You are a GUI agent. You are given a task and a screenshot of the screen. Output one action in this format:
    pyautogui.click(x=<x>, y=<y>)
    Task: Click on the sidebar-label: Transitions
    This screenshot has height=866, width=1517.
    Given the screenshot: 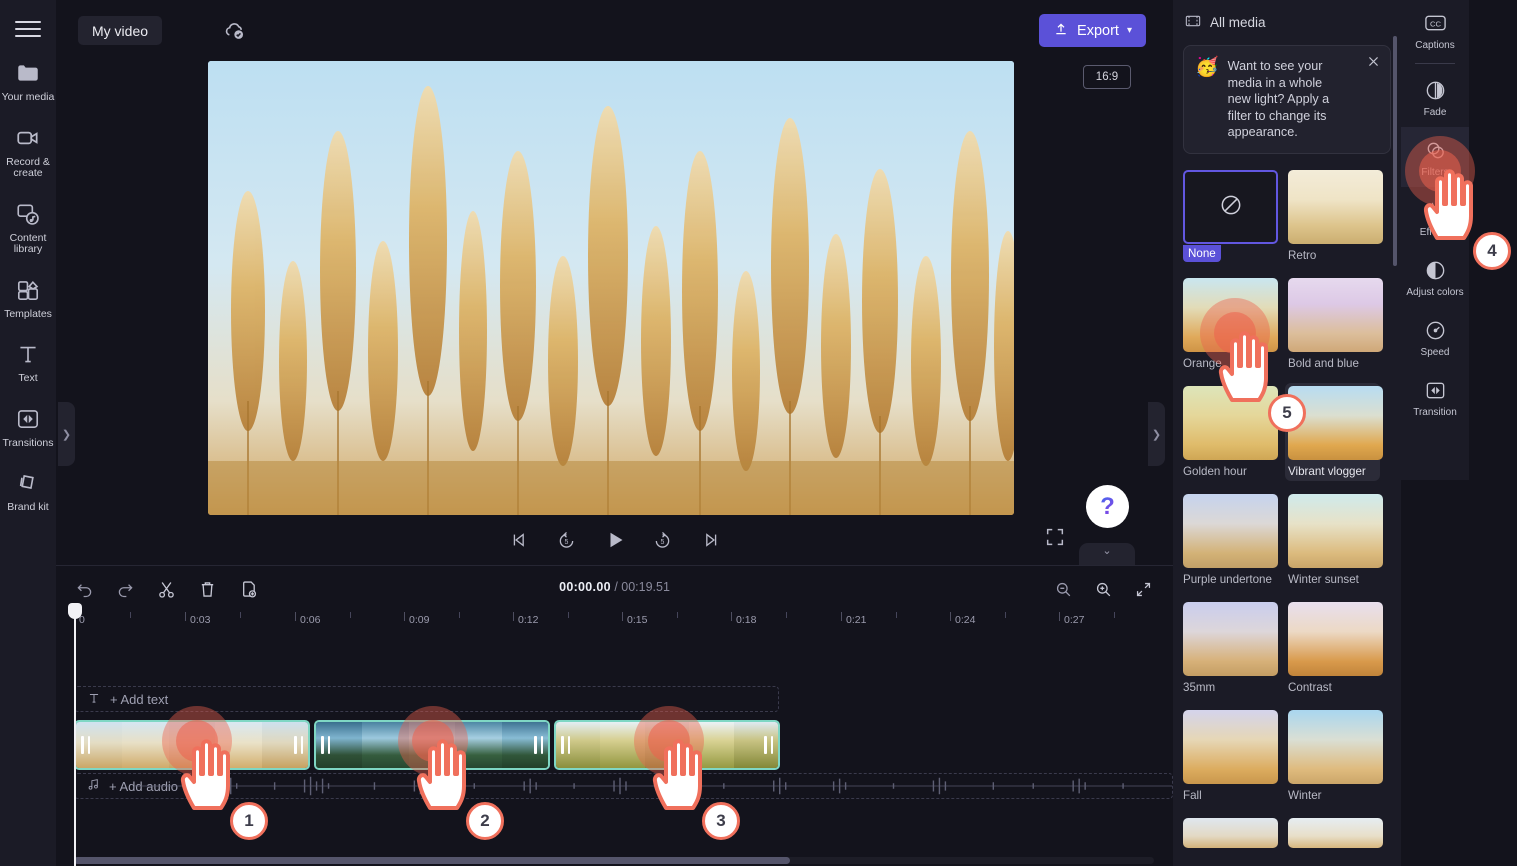 What is the action you would take?
    pyautogui.click(x=28, y=442)
    